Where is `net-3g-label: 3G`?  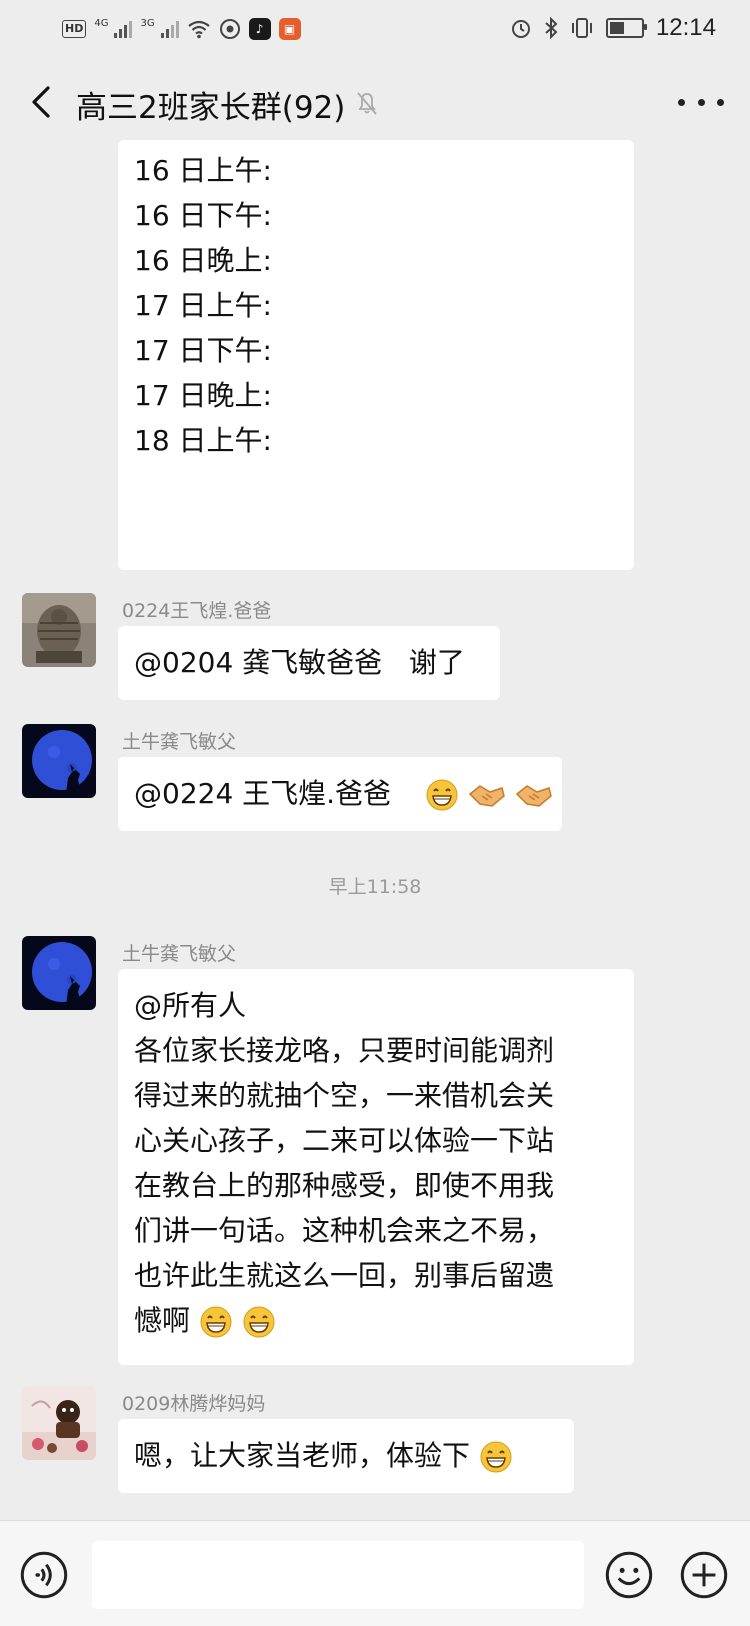
net-3g-label: 3G is located at coordinates (147, 23).